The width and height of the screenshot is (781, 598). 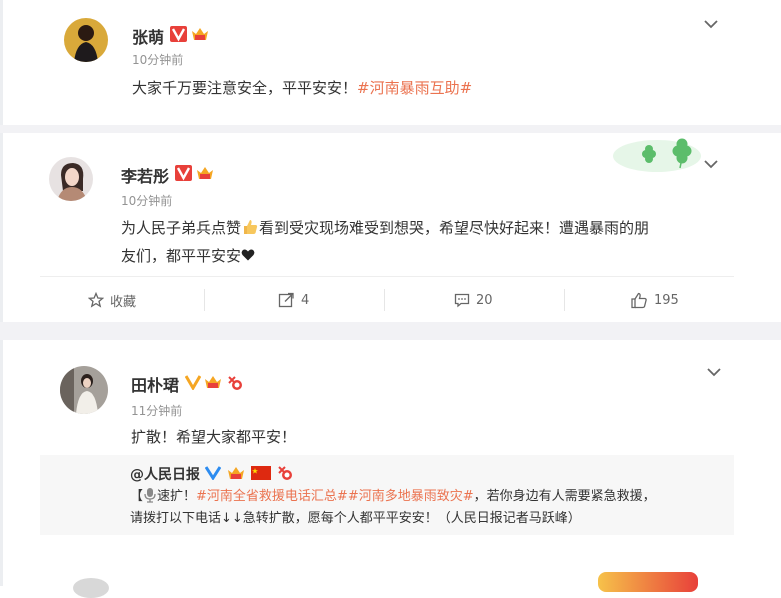 I want to click on comment-button: 20, so click(x=473, y=300).